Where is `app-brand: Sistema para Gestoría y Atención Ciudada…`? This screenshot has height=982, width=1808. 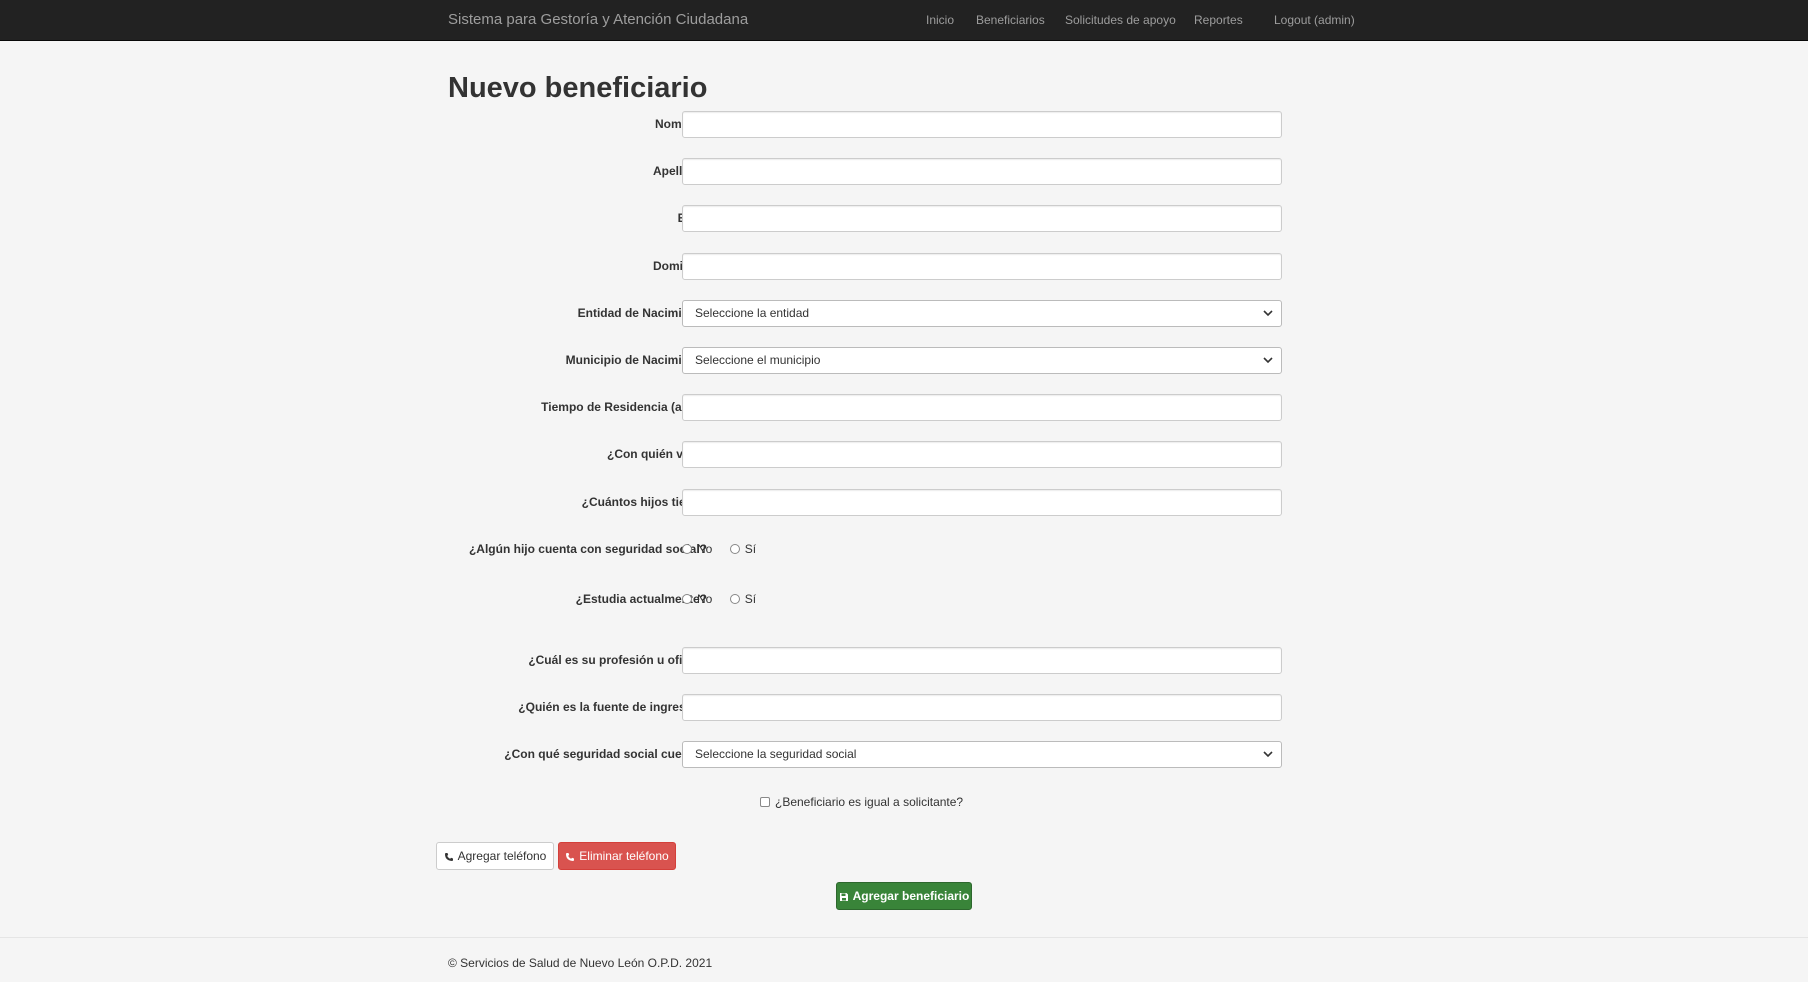
app-brand: Sistema para Gestoría y Atención Ciudada… is located at coordinates (598, 20).